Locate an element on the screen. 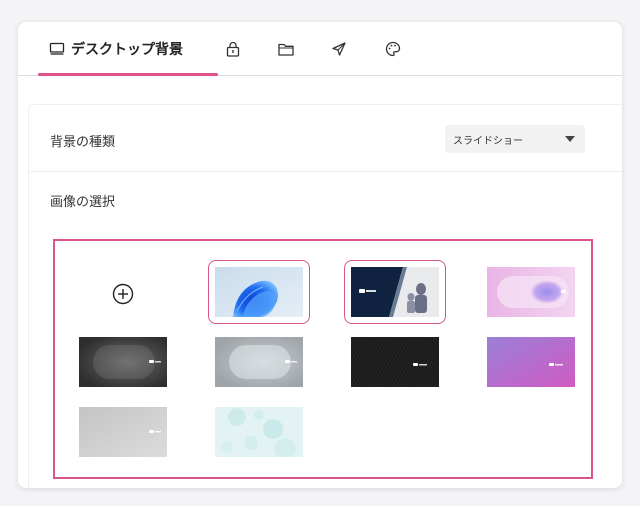  mint-bubbles-image is located at coordinates (259, 433).